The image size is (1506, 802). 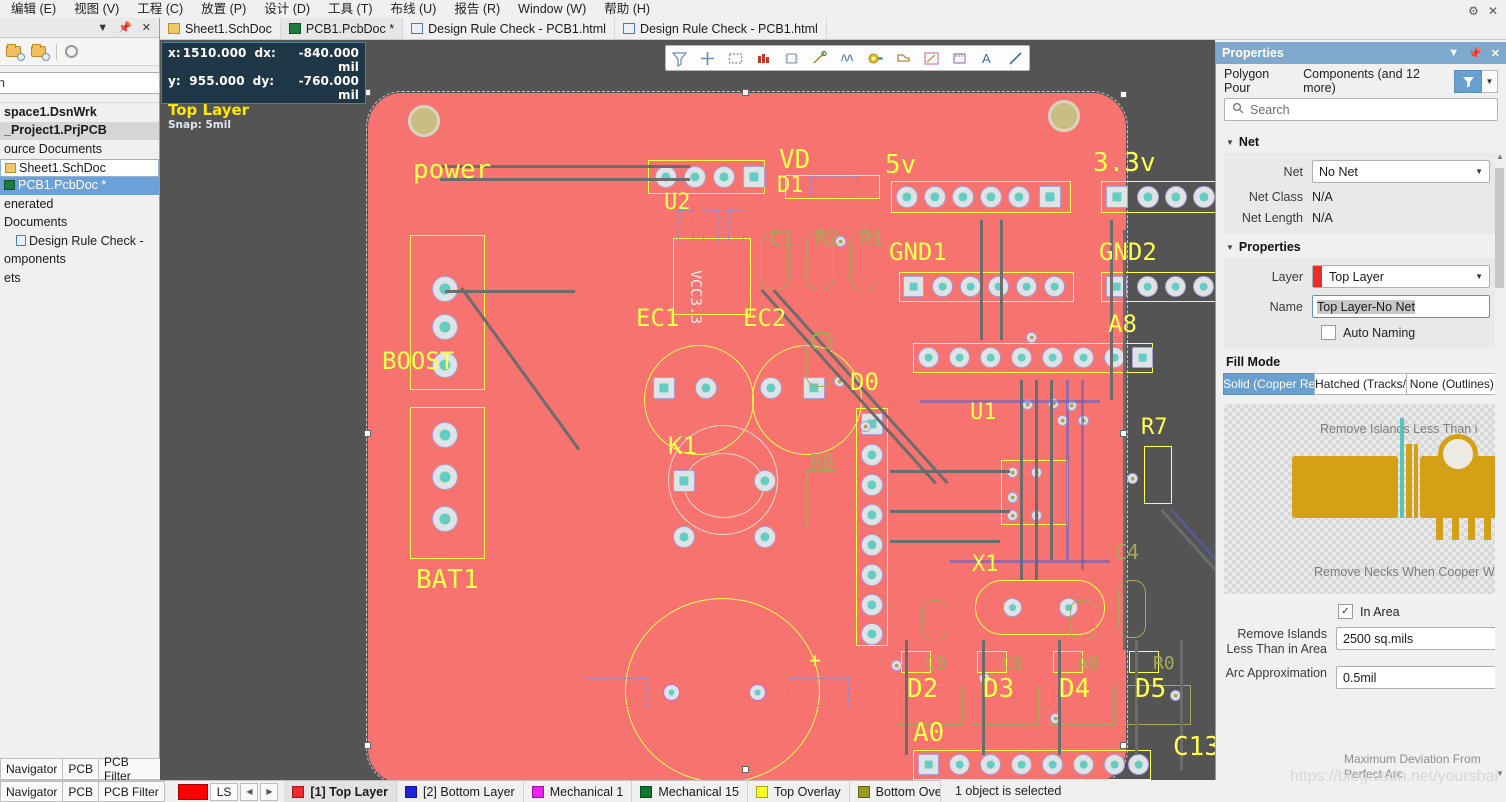 I want to click on menu-item-view: 视图 (V), so click(x=96, y=9).